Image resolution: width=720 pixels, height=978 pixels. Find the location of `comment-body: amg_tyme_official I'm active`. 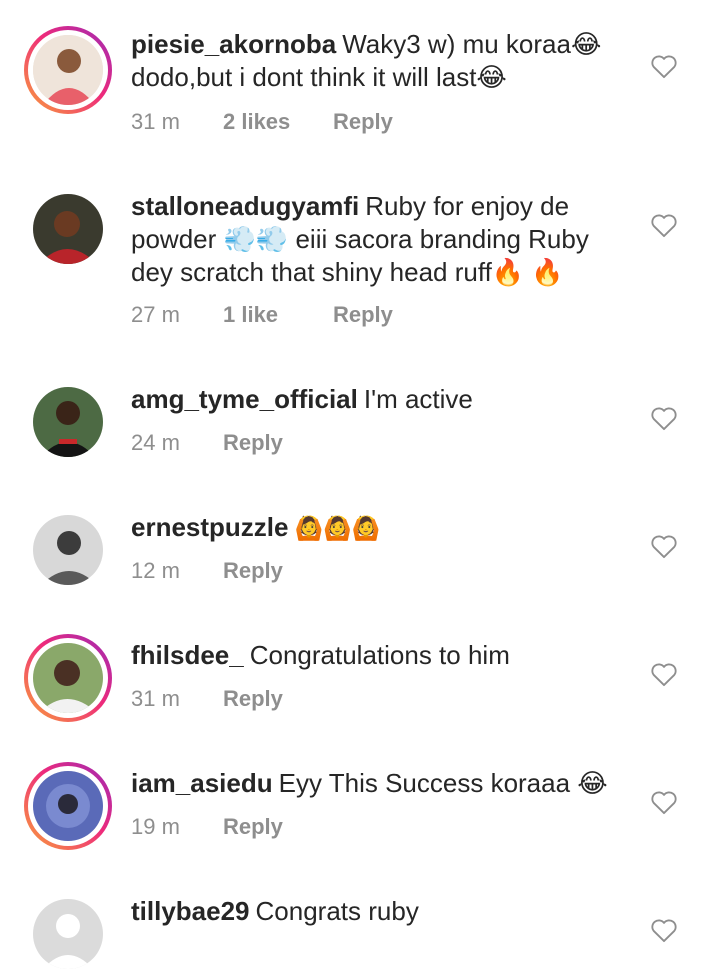

comment-body: amg_tyme_official I'm active is located at coordinates (381, 399).